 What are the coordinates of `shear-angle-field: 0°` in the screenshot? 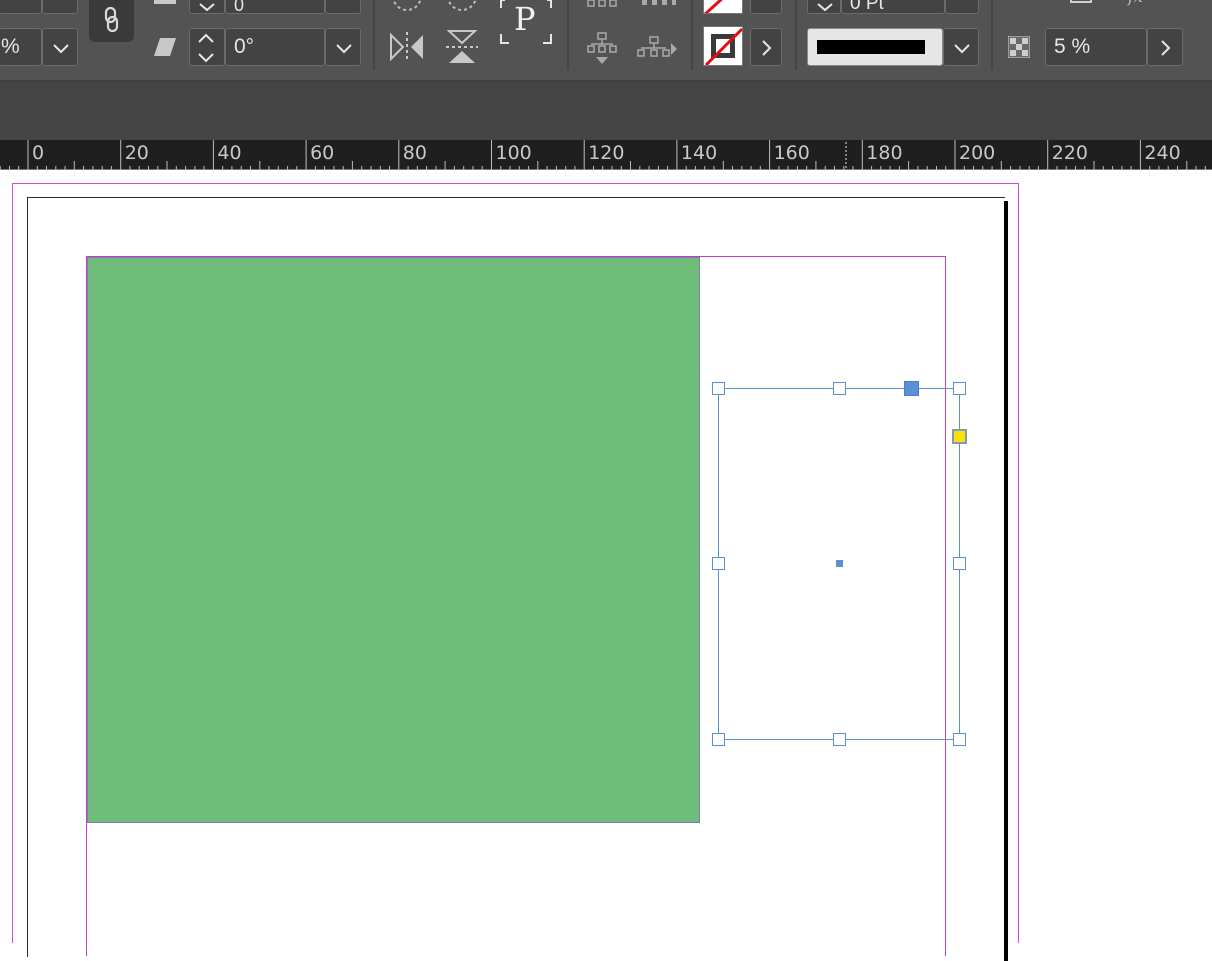 It's located at (275, 47).